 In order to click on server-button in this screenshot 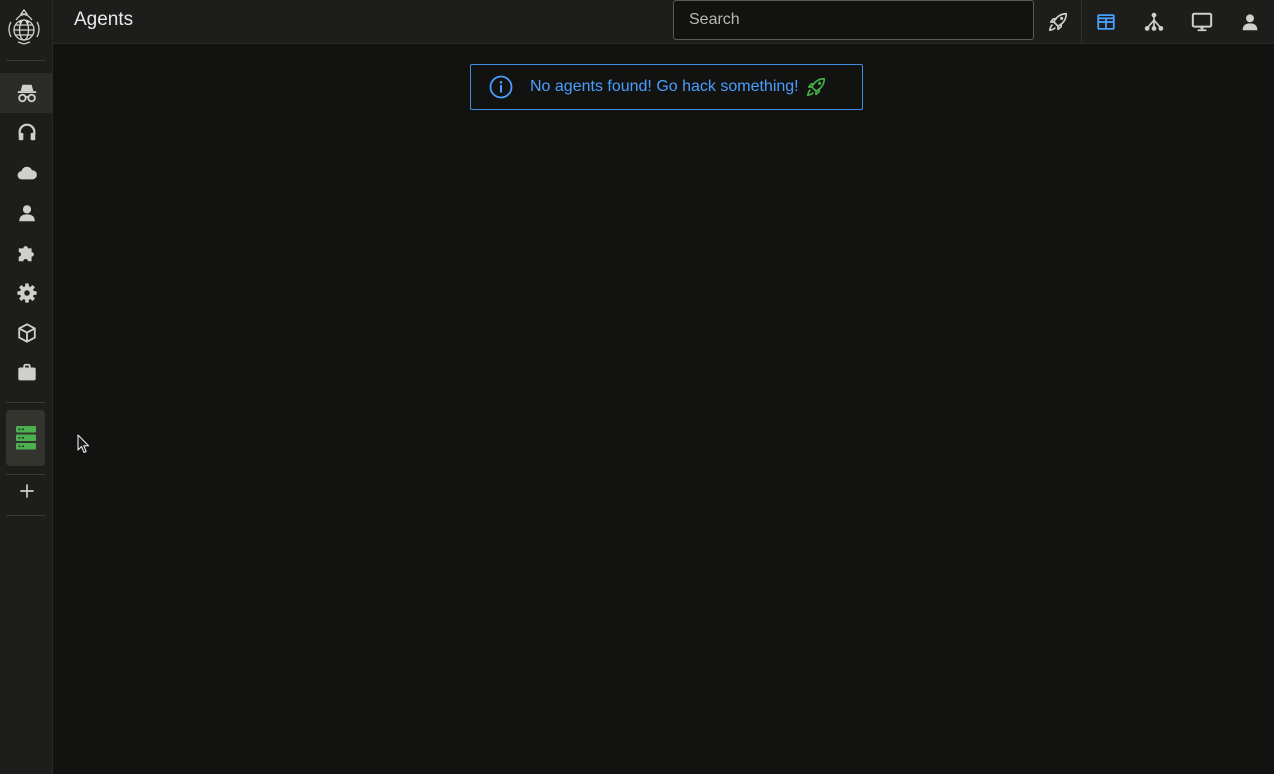, I will do `click(25, 438)`.